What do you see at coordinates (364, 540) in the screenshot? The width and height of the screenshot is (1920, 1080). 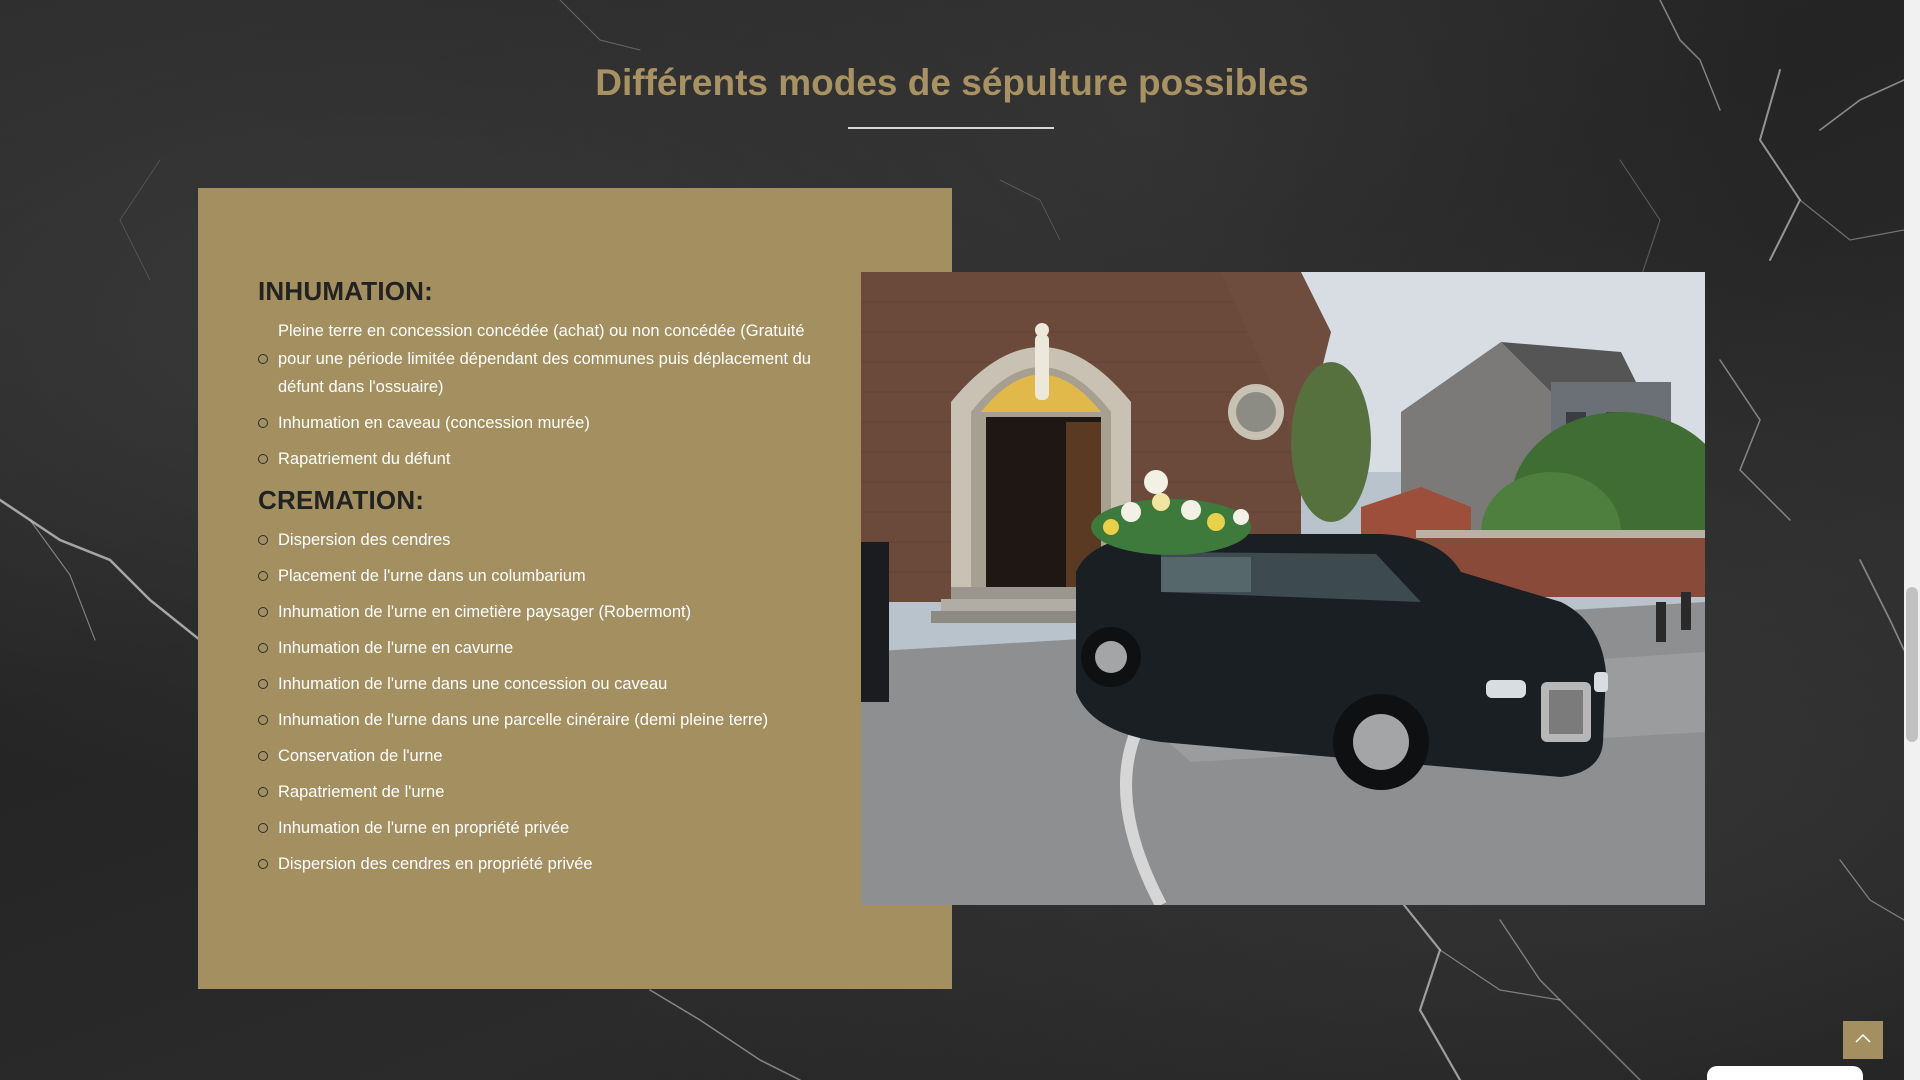 I see `list-item-text: Dispersion des cendres` at bounding box center [364, 540].